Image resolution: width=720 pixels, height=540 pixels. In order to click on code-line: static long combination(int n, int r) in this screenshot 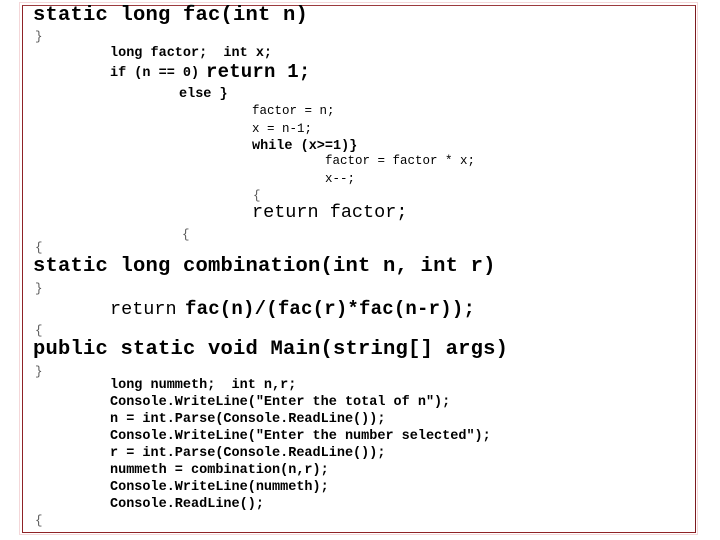, I will do `click(264, 266)`.